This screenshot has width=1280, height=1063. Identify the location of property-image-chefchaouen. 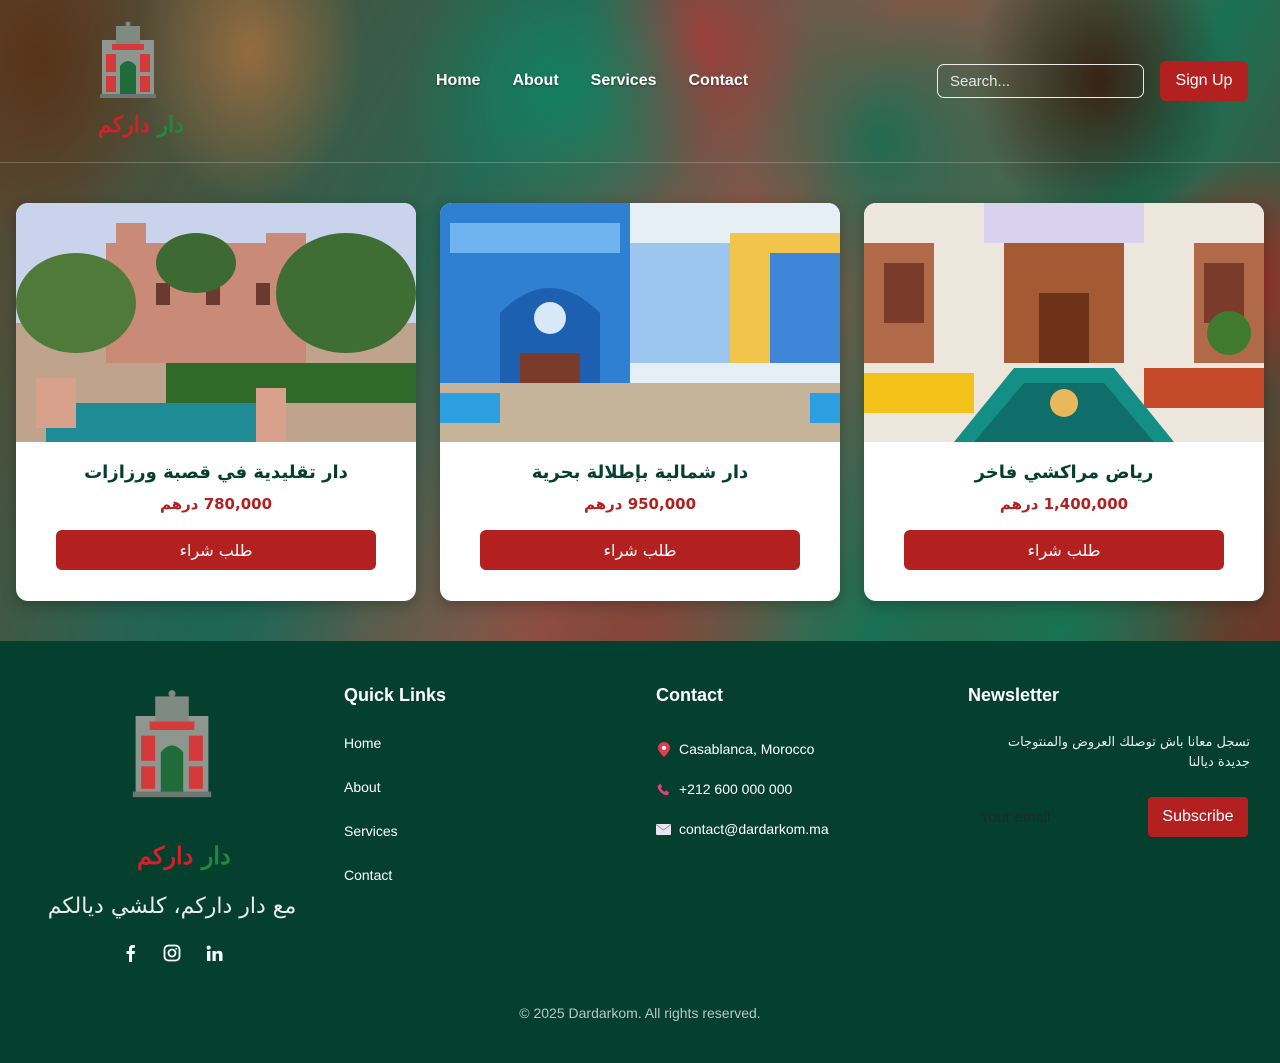
(640, 322).